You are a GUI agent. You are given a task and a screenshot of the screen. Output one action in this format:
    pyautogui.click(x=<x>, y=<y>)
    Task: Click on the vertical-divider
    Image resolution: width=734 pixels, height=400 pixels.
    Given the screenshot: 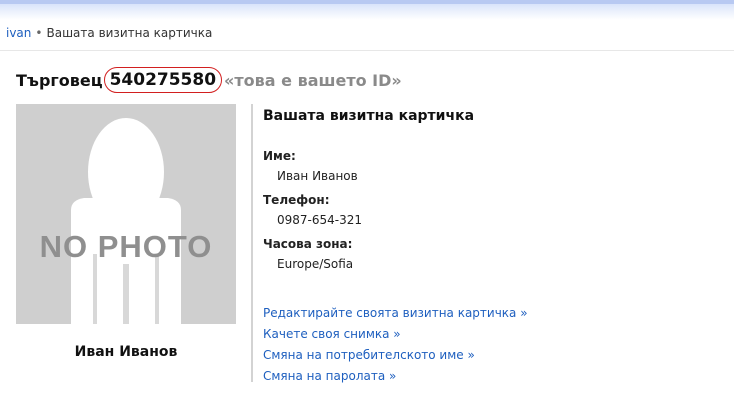 What is the action you would take?
    pyautogui.click(x=252, y=243)
    